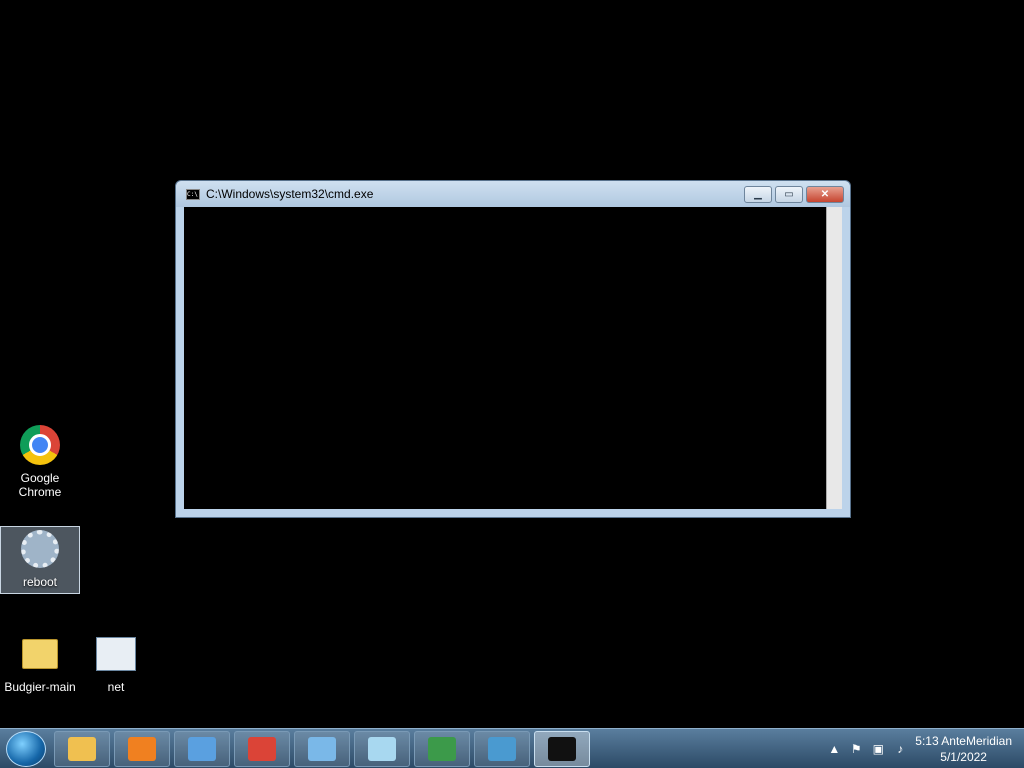 This screenshot has height=768, width=1024. I want to click on close-button: ✕, so click(825, 194).